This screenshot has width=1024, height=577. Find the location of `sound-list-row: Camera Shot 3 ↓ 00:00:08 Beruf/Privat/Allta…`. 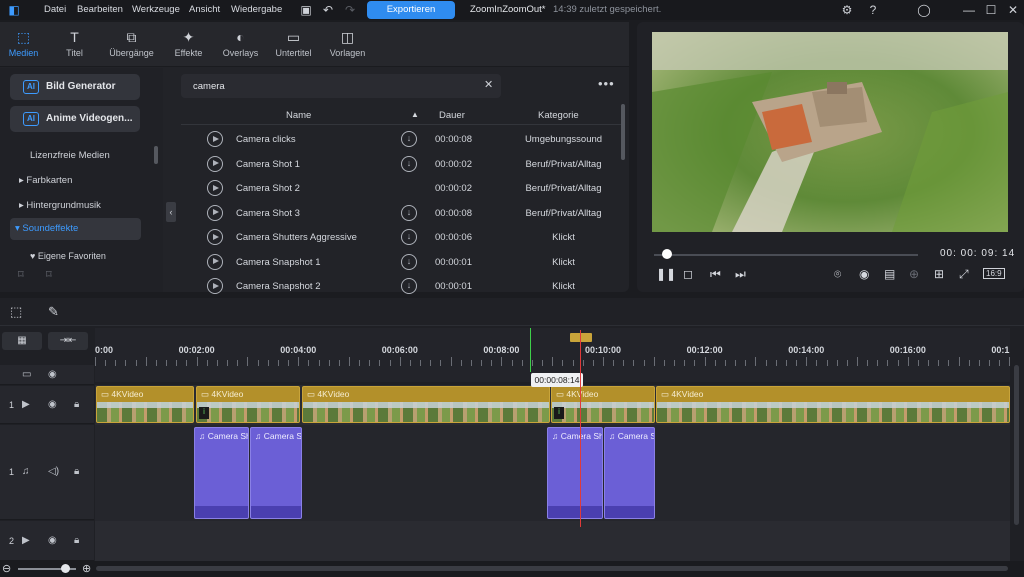

sound-list-row: Camera Shot 3 ↓ 00:00:08 Beruf/Privat/Allta… is located at coordinates (401, 213).